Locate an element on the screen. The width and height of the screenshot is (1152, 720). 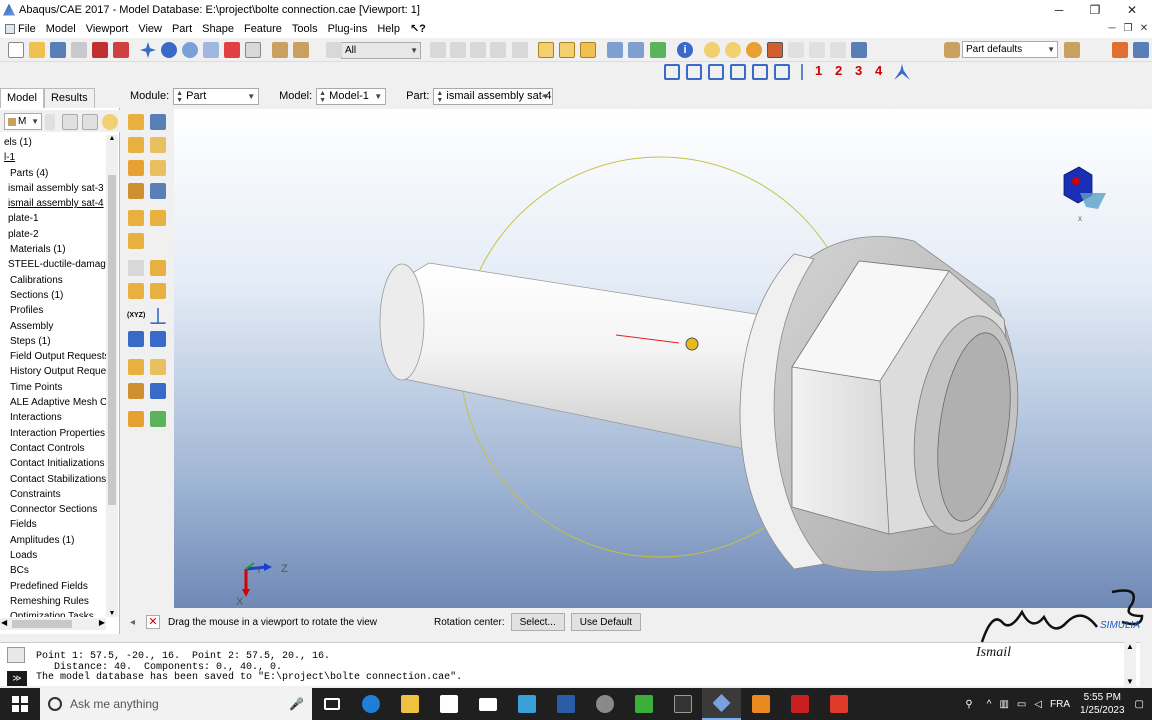
output-database-icon is located at coordinates (100, 50).